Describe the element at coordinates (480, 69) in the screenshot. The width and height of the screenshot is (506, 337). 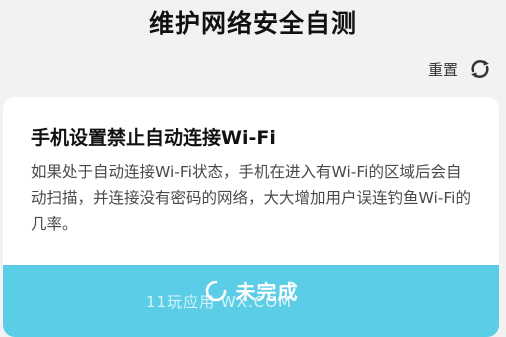
I see `refresh-icon` at that location.